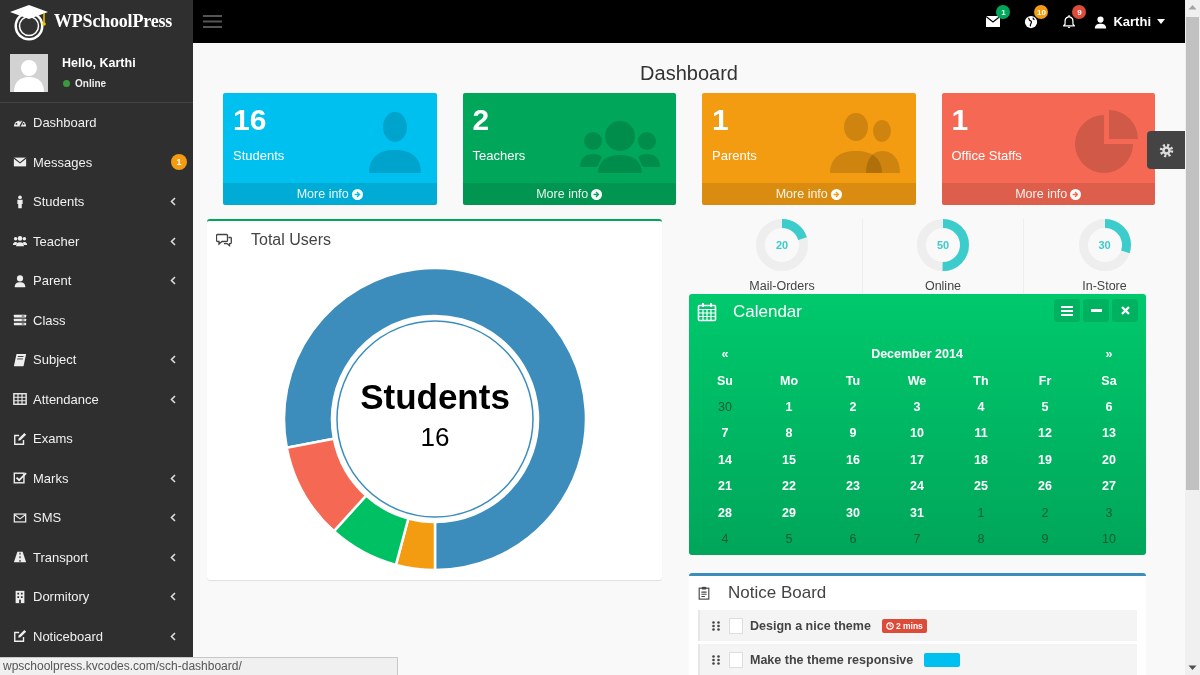  I want to click on sidebar-item: SMS, so click(96, 518).